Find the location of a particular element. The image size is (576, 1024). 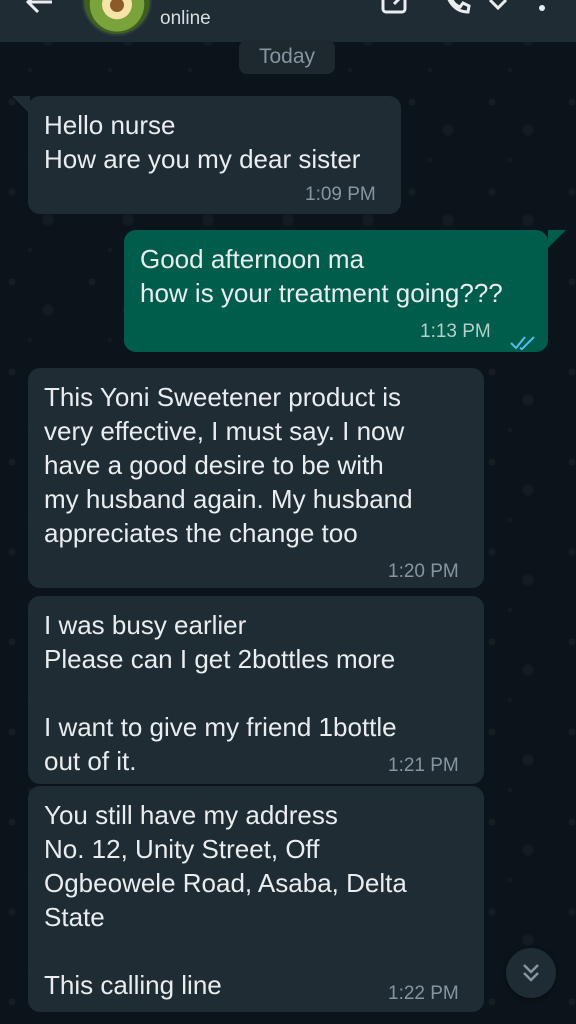

chat-header: online is located at coordinates (288, 21).